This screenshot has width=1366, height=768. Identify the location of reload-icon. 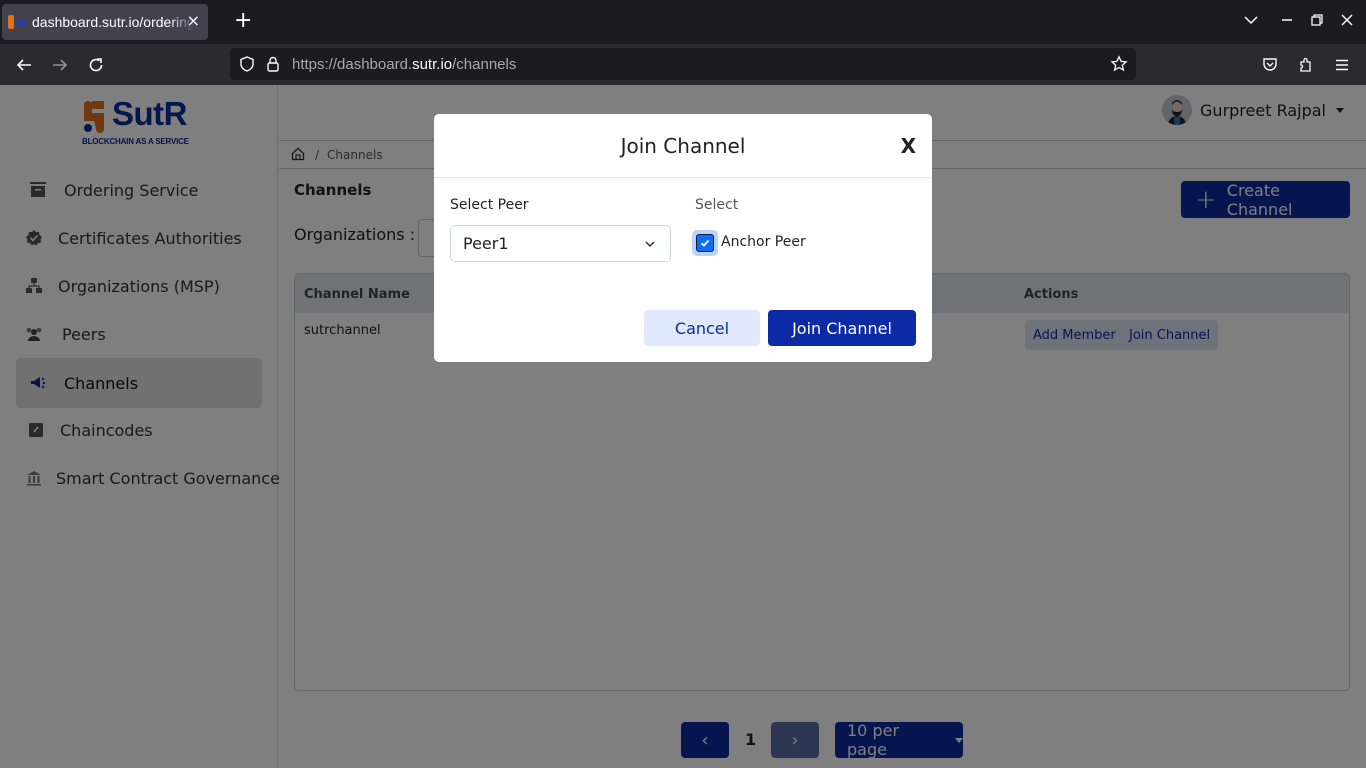
(96, 65).